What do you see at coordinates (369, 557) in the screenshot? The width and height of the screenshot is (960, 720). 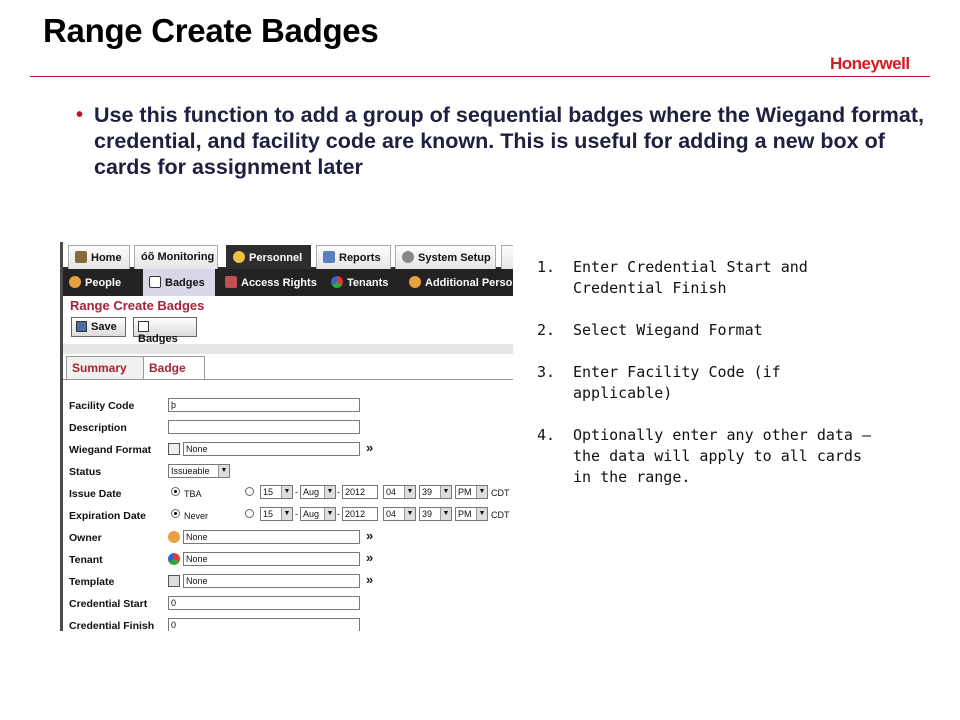 I see `tenant-more-button: »` at bounding box center [369, 557].